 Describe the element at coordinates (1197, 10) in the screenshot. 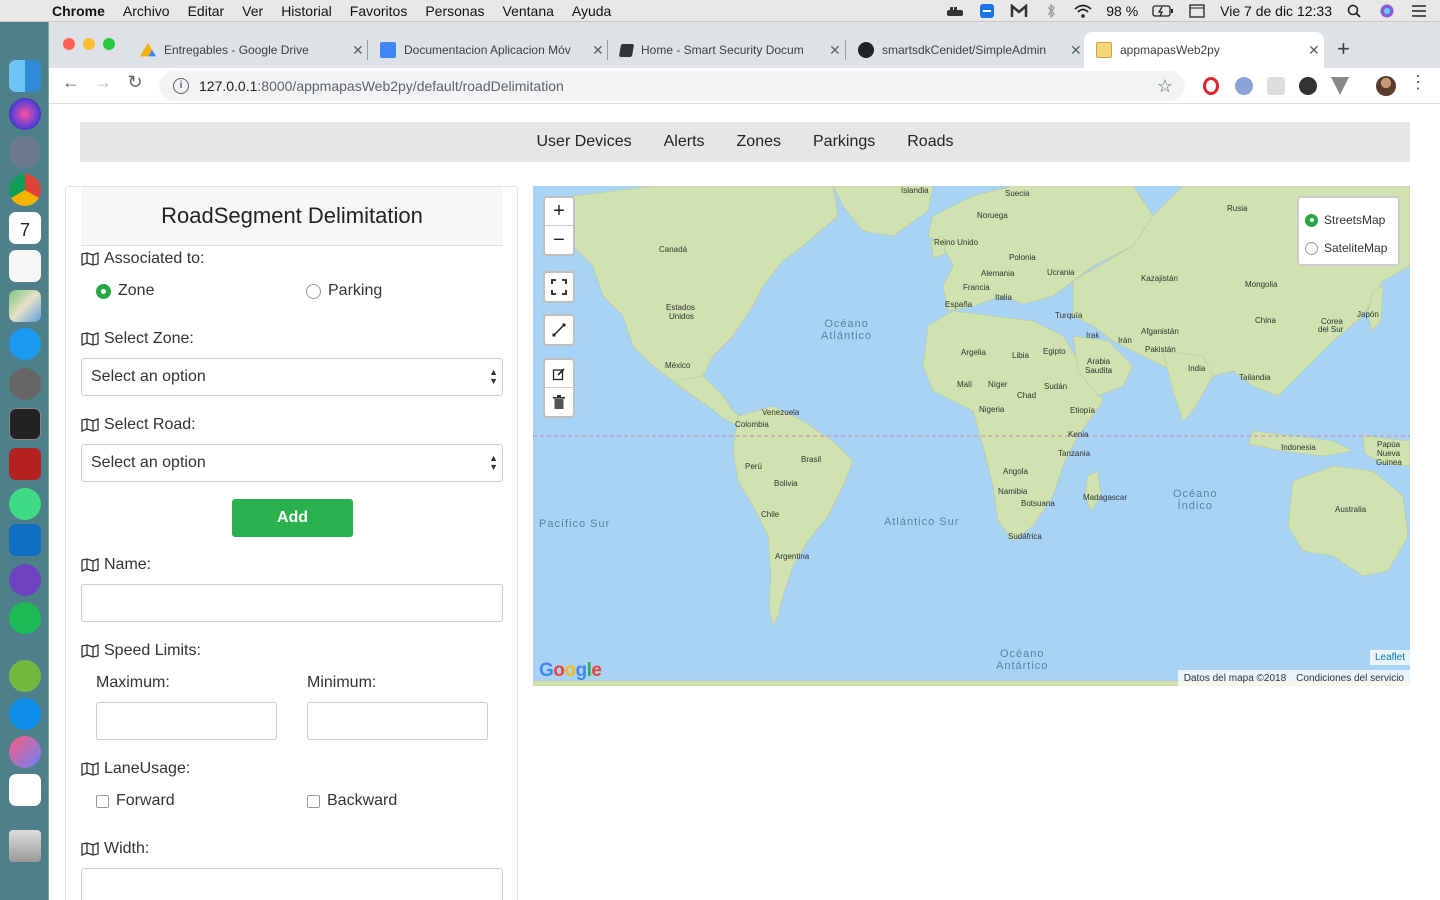

I see `calendar-menu-icon` at that location.